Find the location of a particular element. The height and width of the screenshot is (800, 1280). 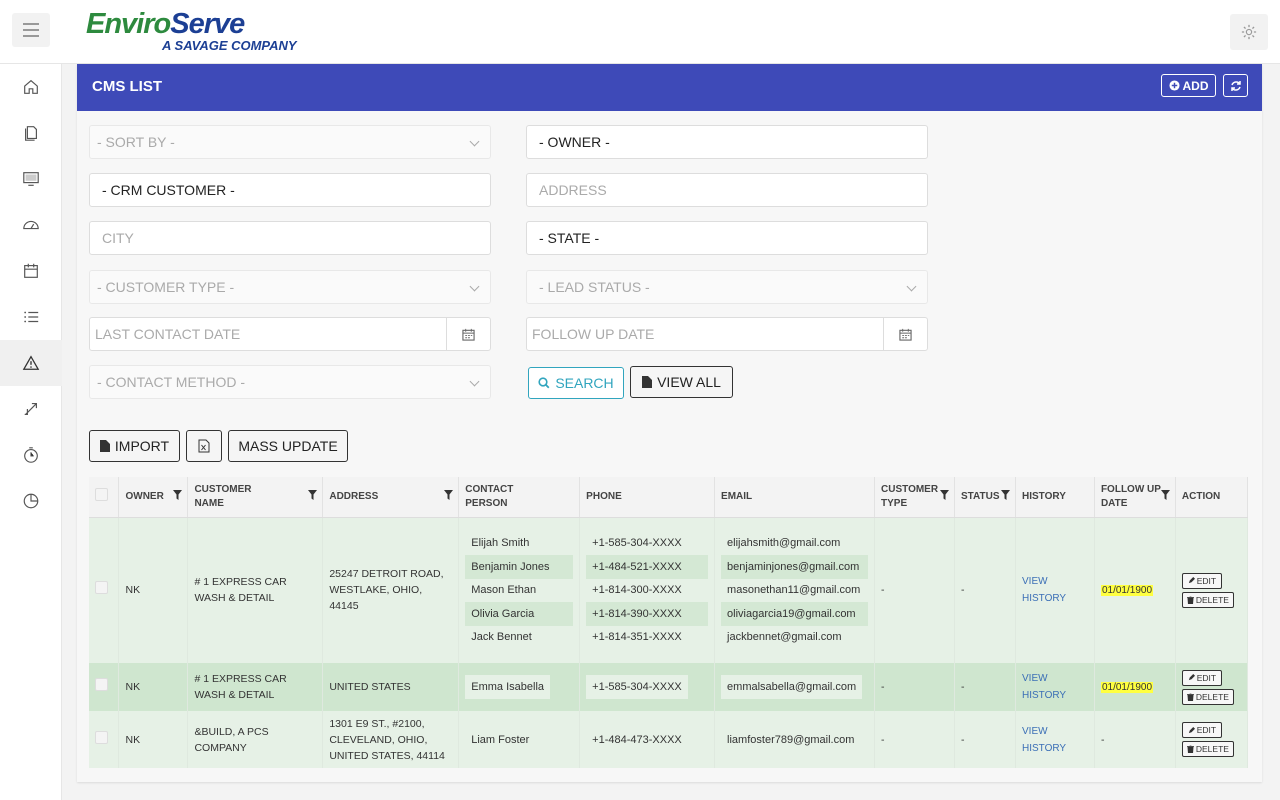

import-button: IMPORT is located at coordinates (134, 446).